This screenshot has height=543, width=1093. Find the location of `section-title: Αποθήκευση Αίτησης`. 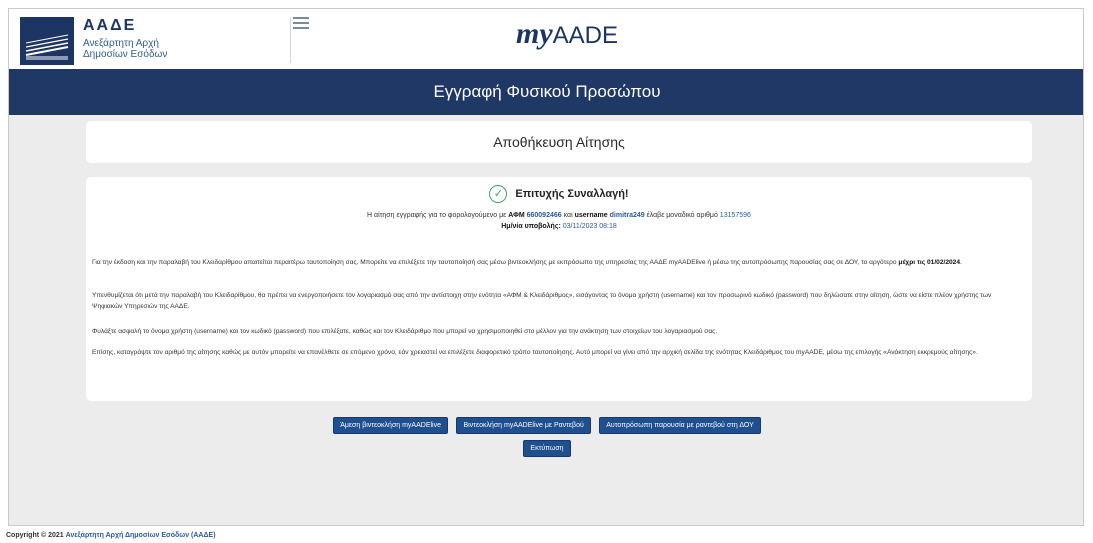

section-title: Αποθήκευση Αίτησης is located at coordinates (559, 142).